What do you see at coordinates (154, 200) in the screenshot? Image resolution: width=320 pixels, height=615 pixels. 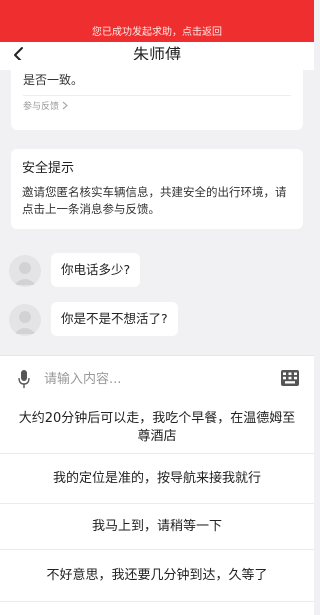 I see `safety-tip-body: 邀请您匿名核实车辆信息，共建安全的出行环境，请点击上一条消息参与反馈。` at bounding box center [154, 200].